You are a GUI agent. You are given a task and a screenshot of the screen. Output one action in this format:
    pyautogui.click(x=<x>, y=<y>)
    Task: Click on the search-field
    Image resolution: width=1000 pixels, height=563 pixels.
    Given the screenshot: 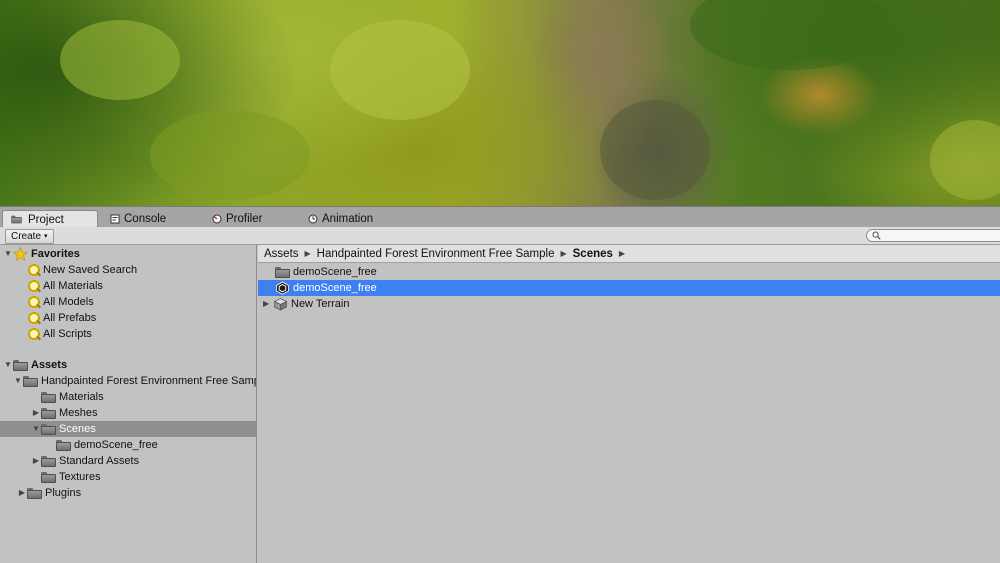 What is the action you would take?
    pyautogui.click(x=933, y=235)
    